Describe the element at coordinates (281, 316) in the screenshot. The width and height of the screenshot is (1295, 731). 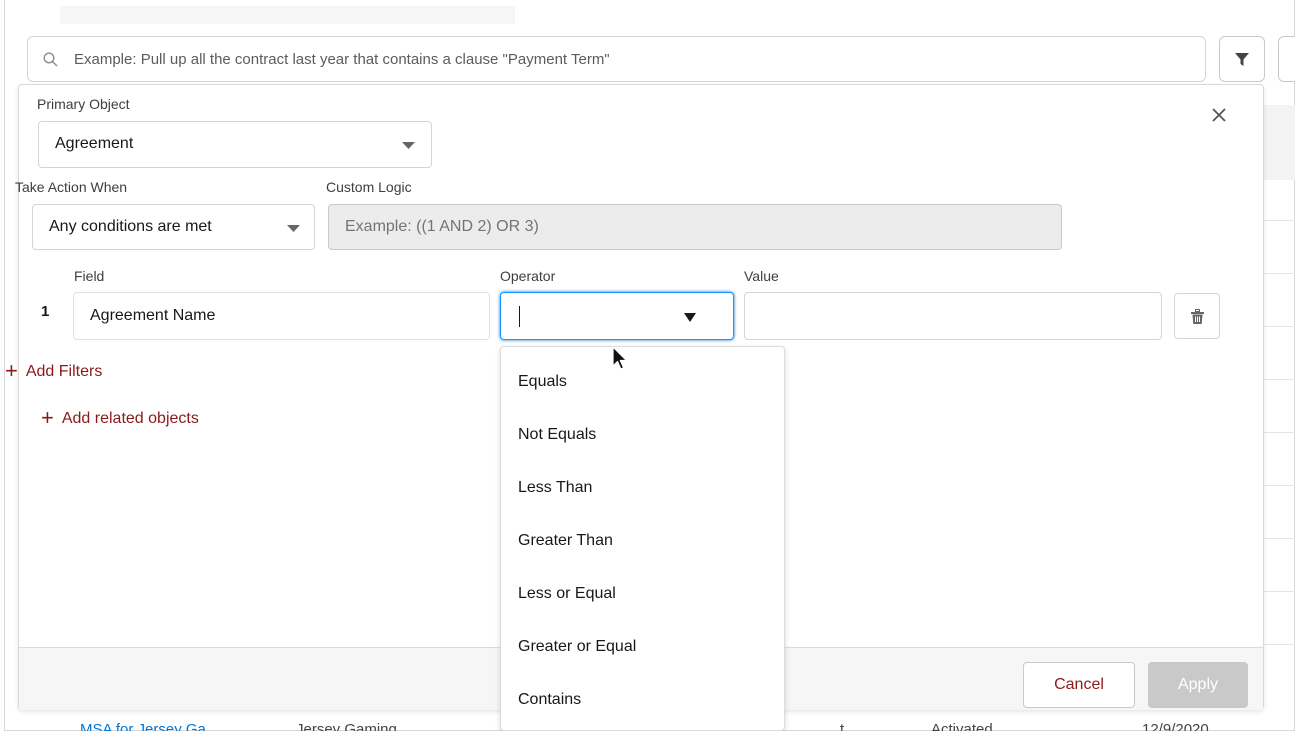
I see `field-input: Agreement Name` at that location.